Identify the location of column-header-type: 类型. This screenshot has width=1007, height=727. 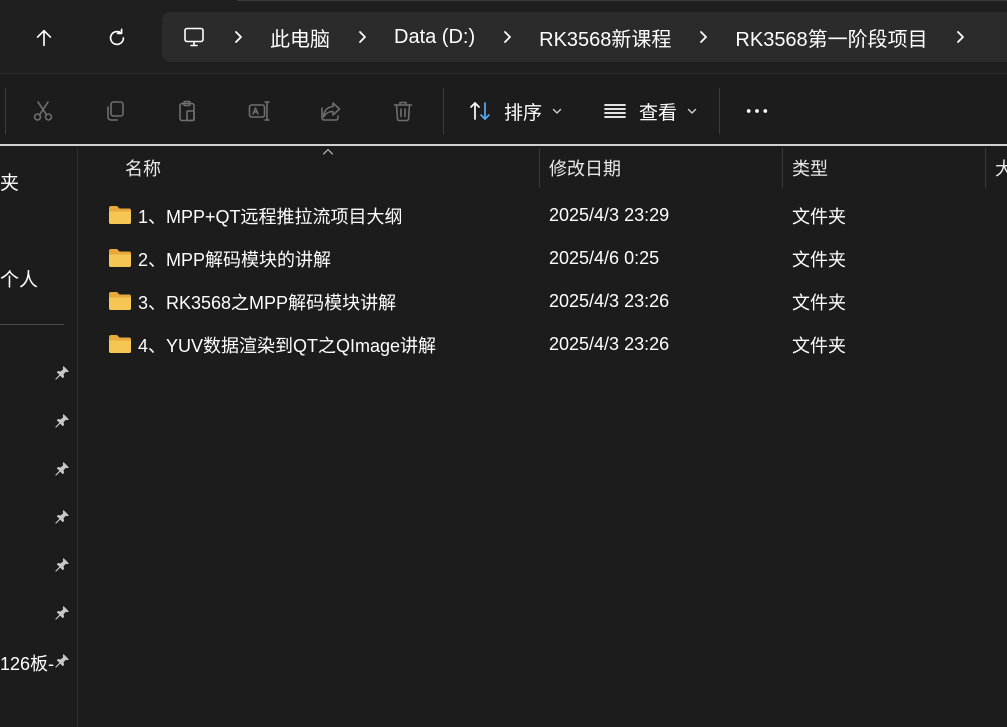
(810, 168).